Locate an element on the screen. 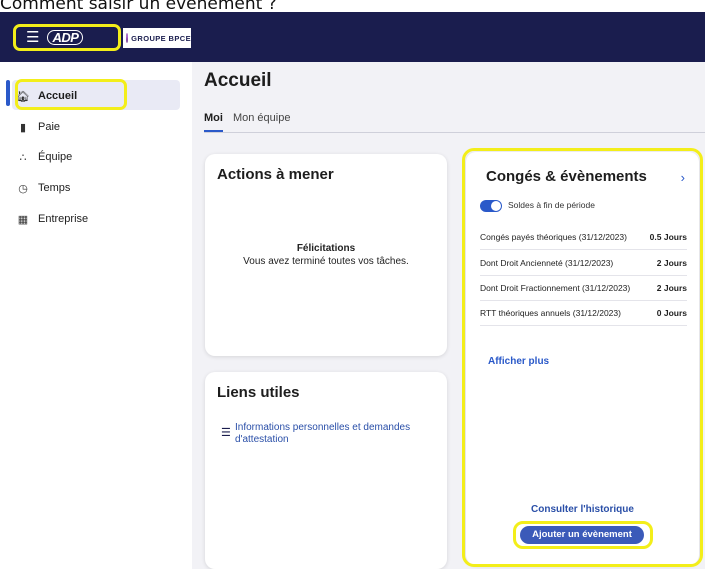 The width and height of the screenshot is (705, 569). sidebar-item-label: Temps is located at coordinates (54, 188).